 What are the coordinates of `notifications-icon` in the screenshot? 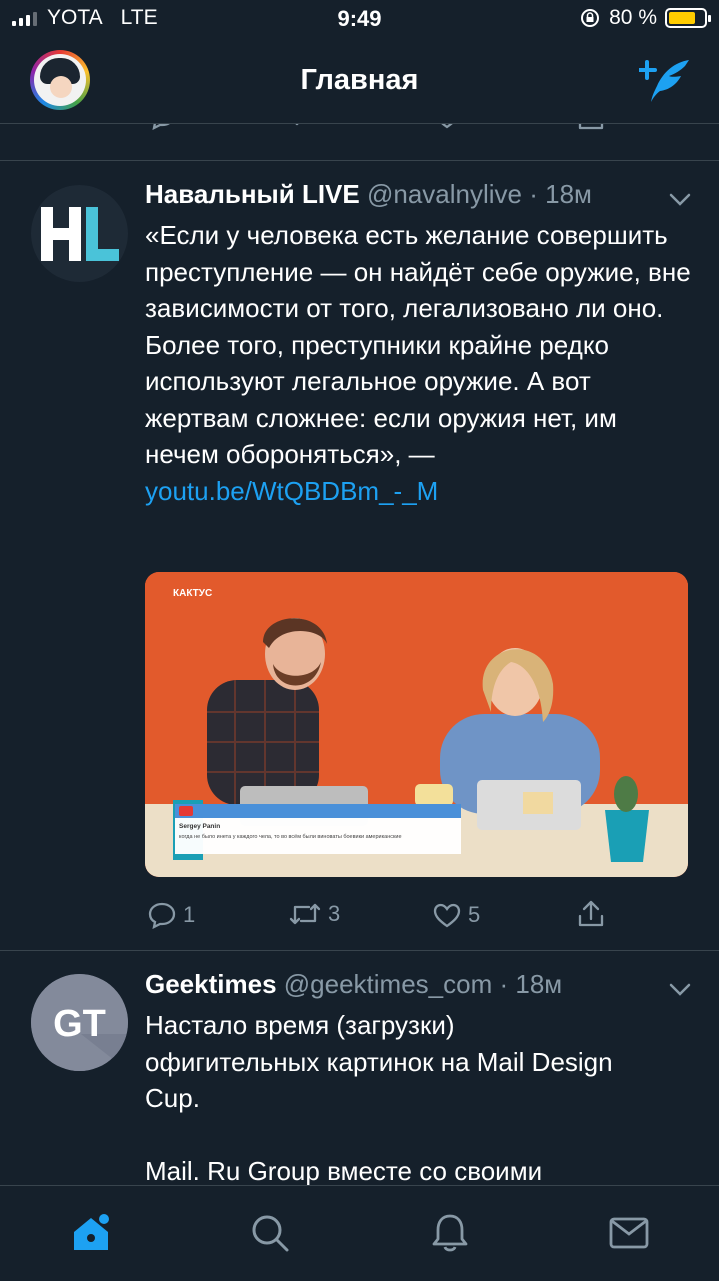 It's located at (450, 1233).